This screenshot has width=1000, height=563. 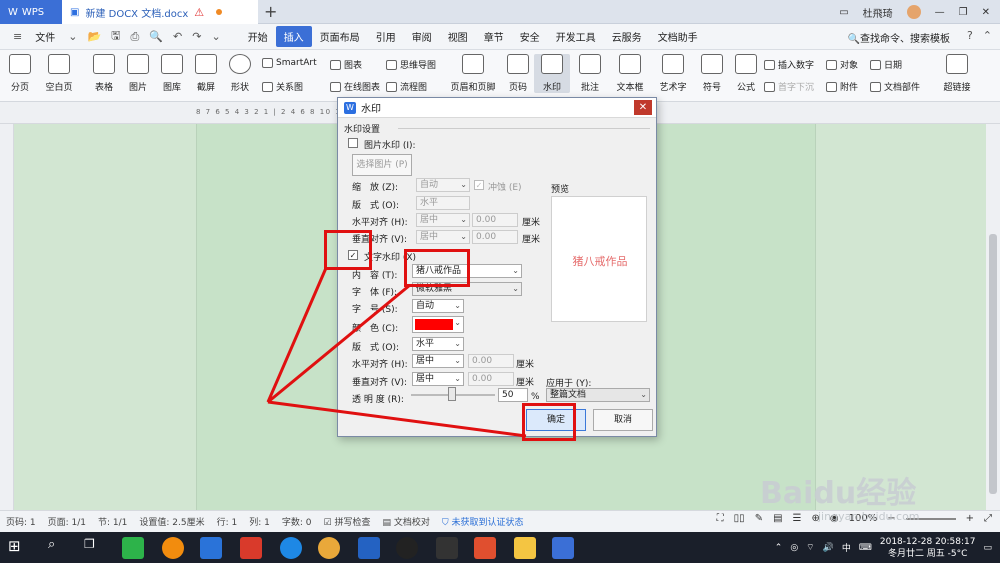 What do you see at coordinates (630, 73) in the screenshot?
I see `textbox-button: 文本框` at bounding box center [630, 73].